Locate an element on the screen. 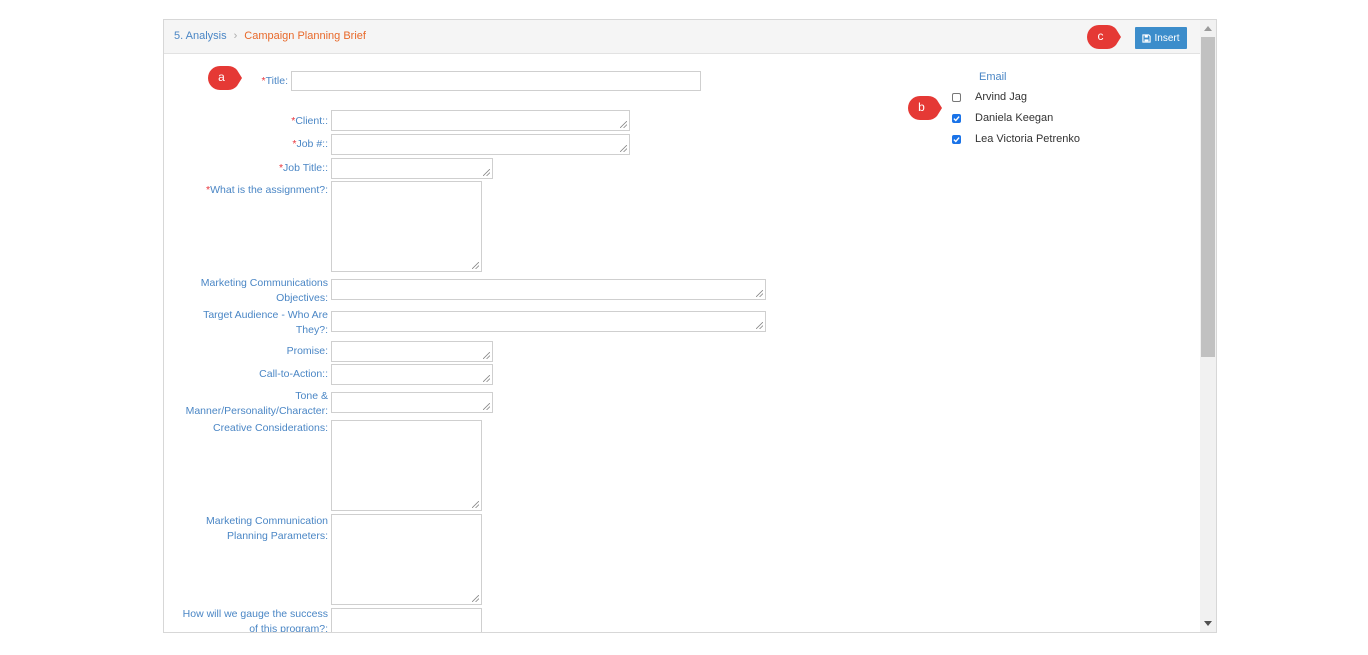  job-number-label: *Job #:: is located at coordinates (310, 144).